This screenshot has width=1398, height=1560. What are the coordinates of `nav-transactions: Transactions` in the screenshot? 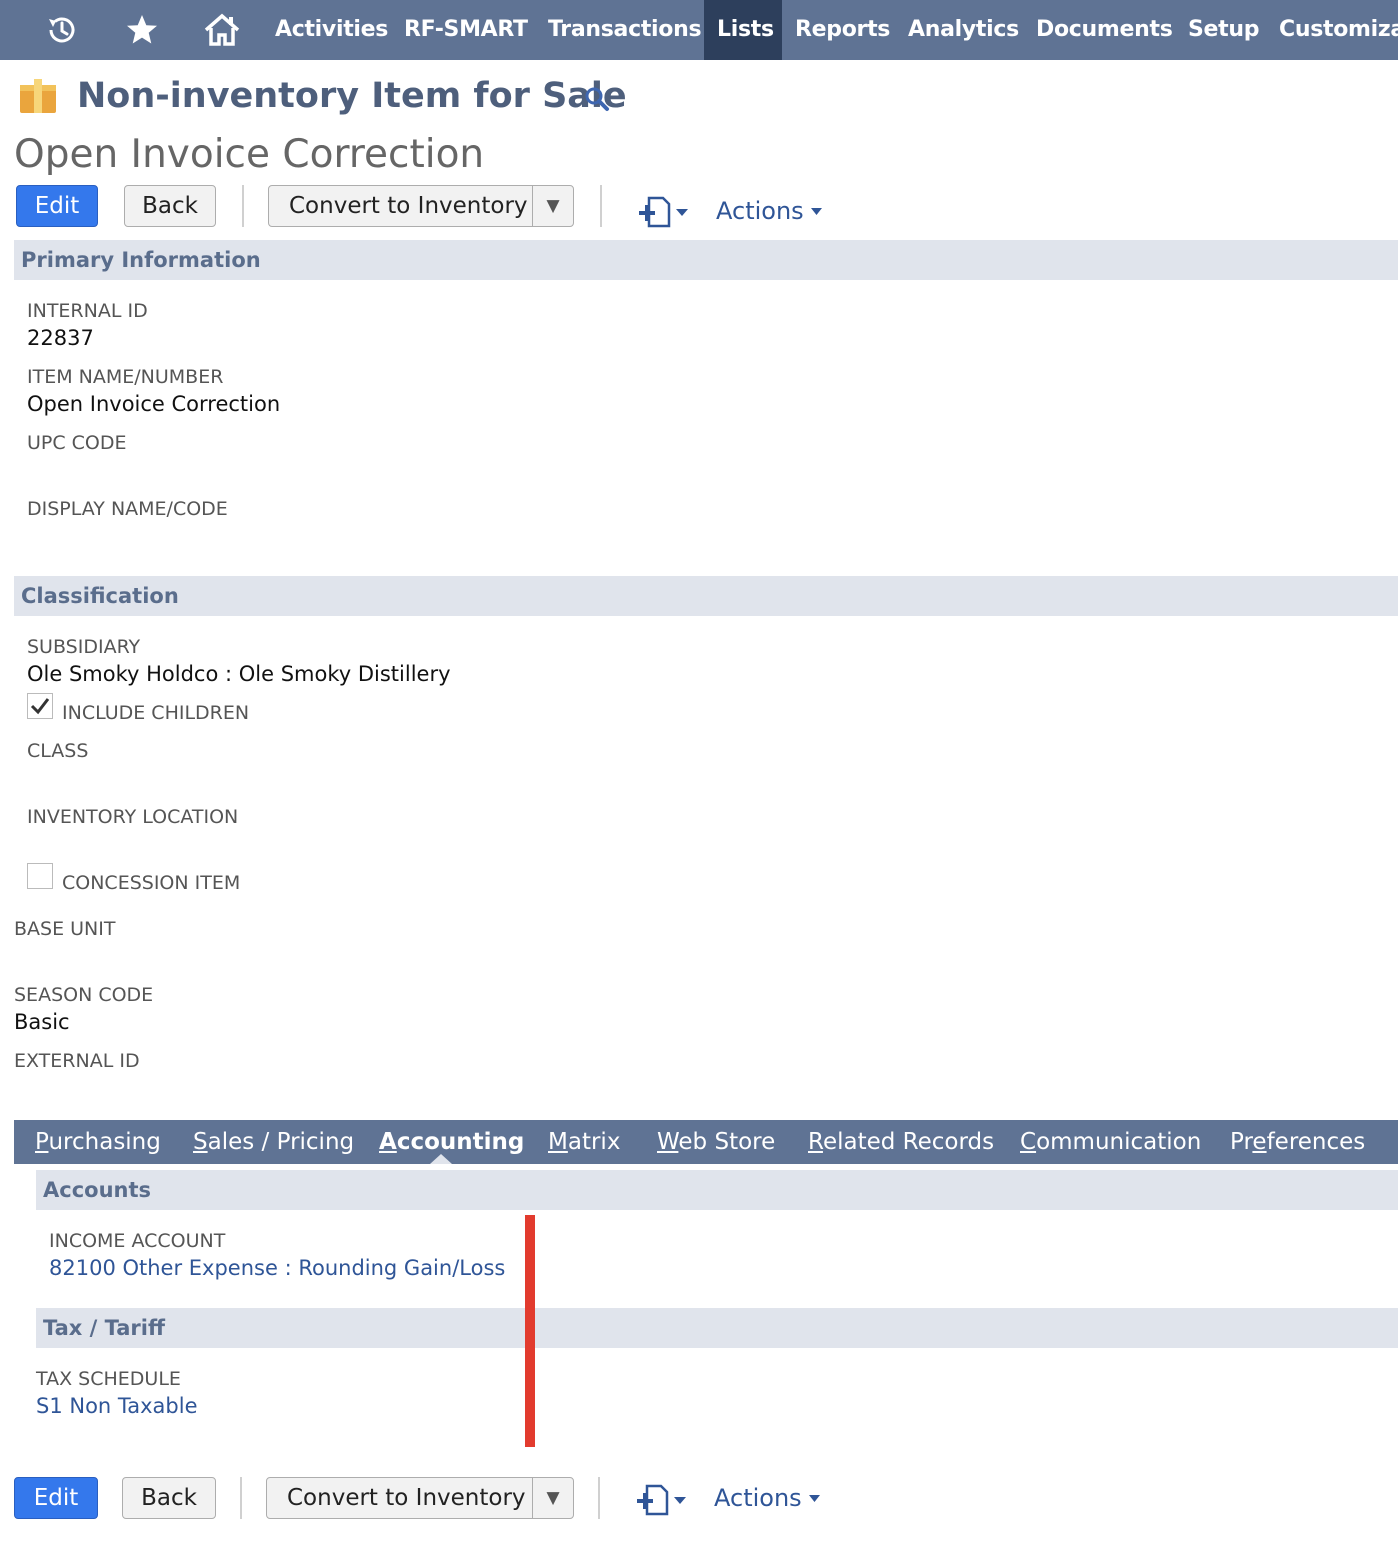 It's located at (624, 30).